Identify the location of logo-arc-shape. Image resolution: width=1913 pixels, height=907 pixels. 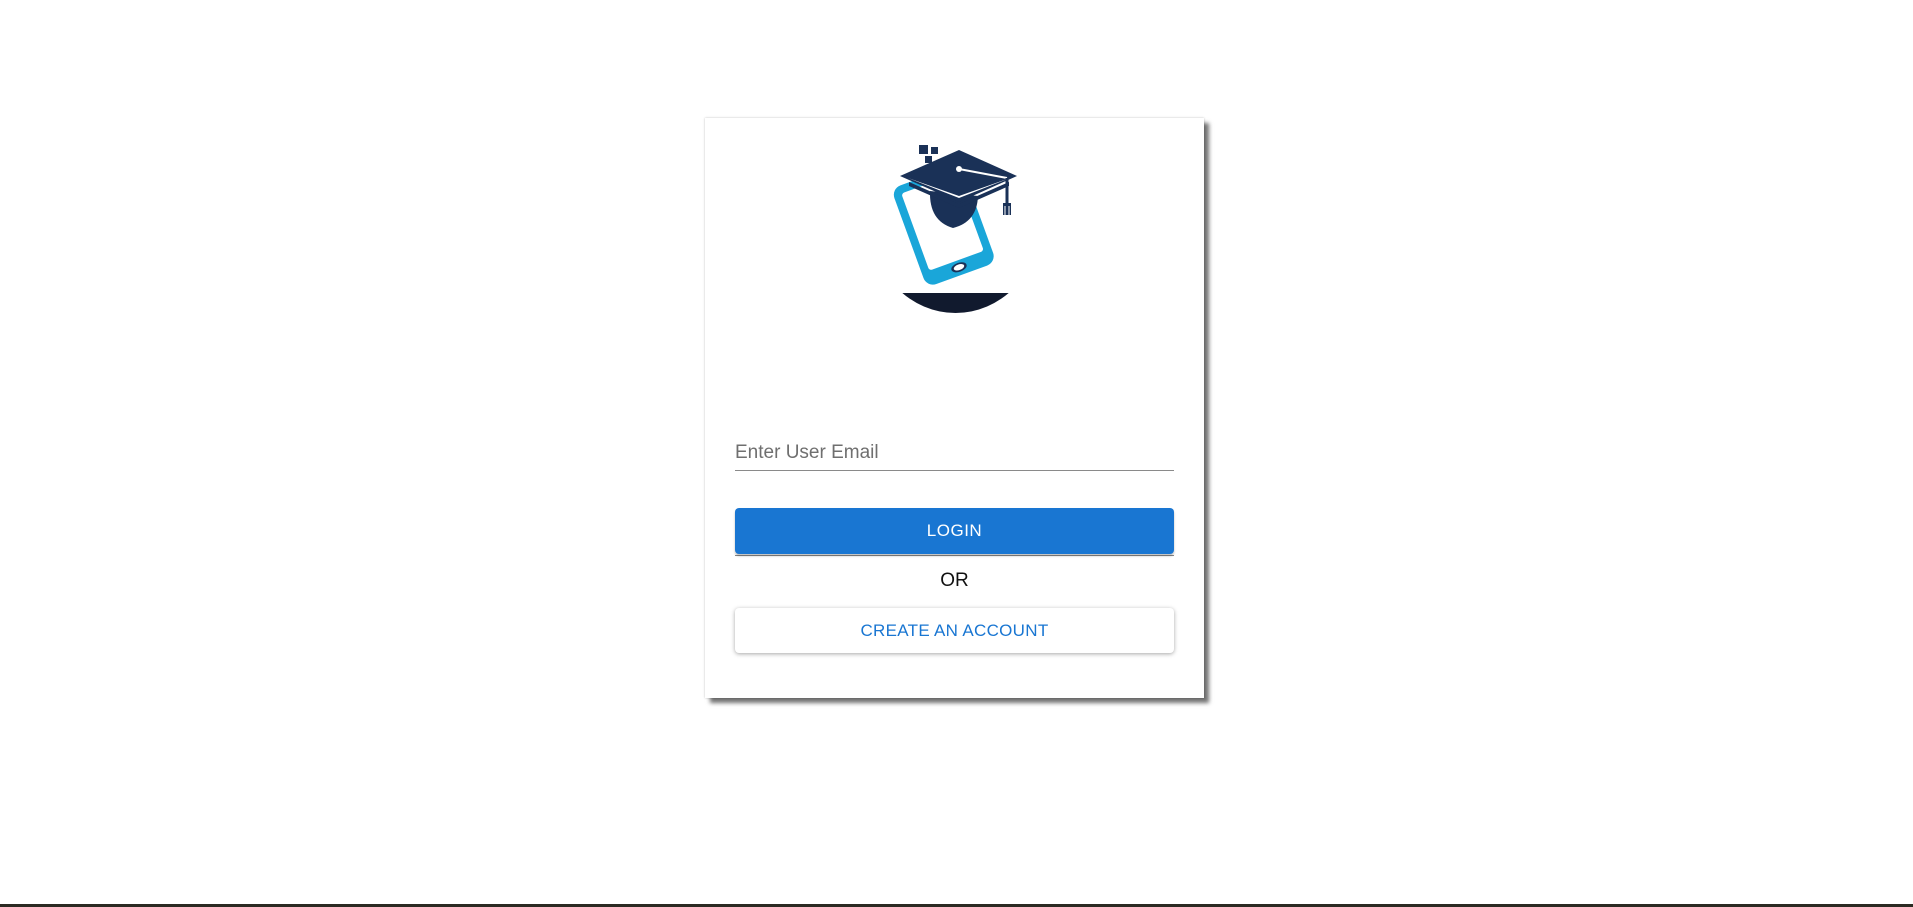
(955, 303).